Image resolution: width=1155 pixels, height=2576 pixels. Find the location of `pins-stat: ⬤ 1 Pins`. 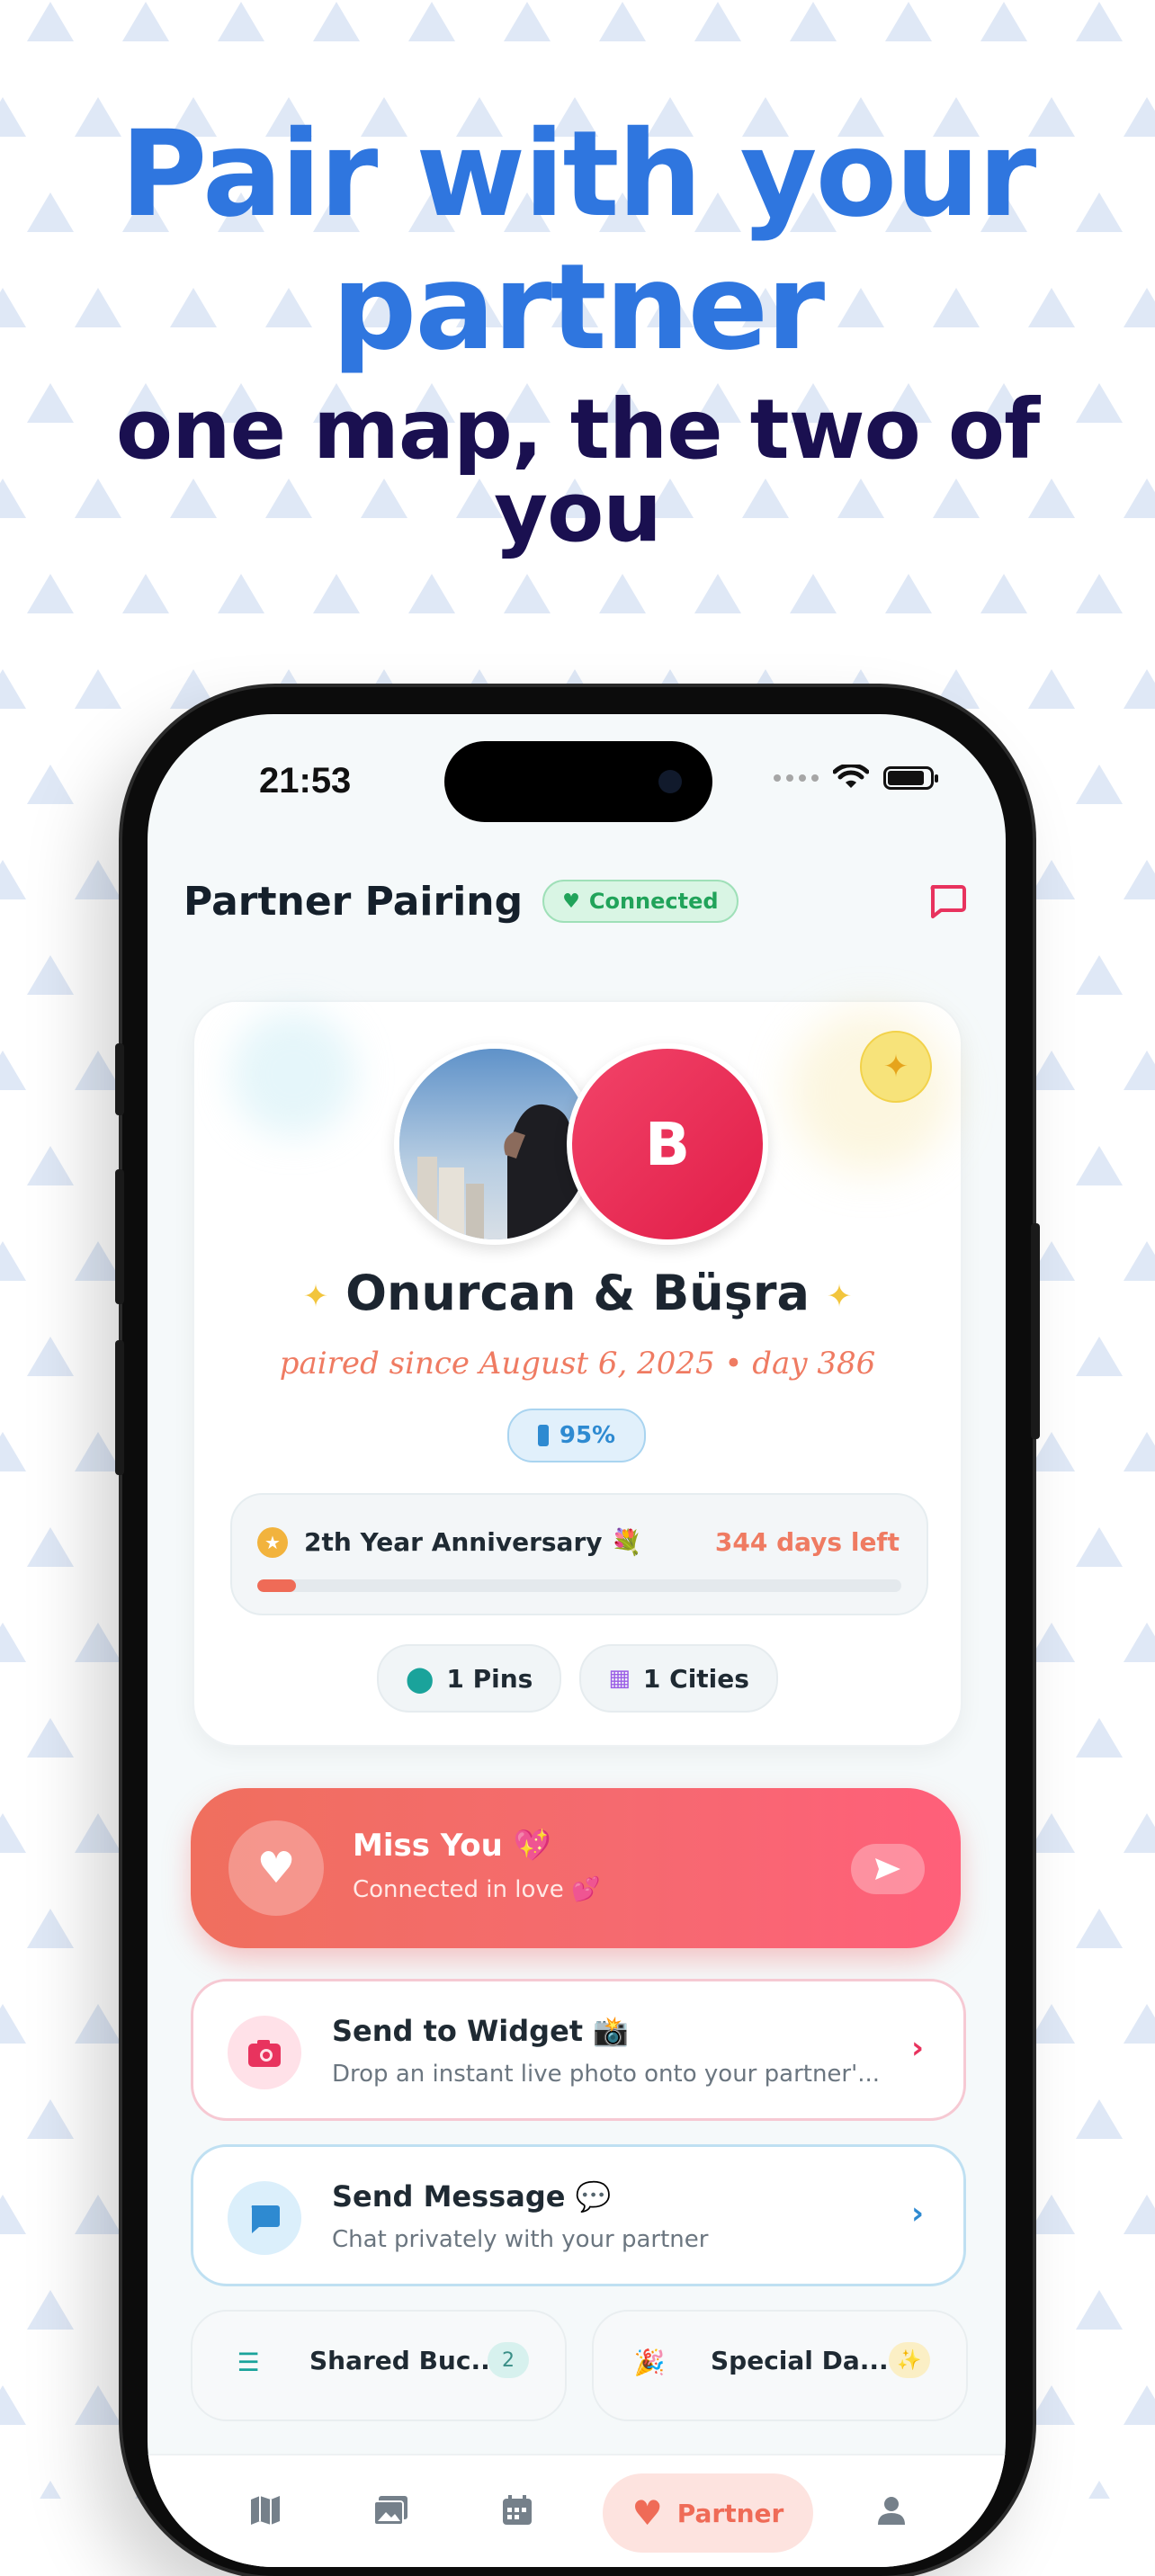

pins-stat: ⬤ 1 Pins is located at coordinates (469, 1678).